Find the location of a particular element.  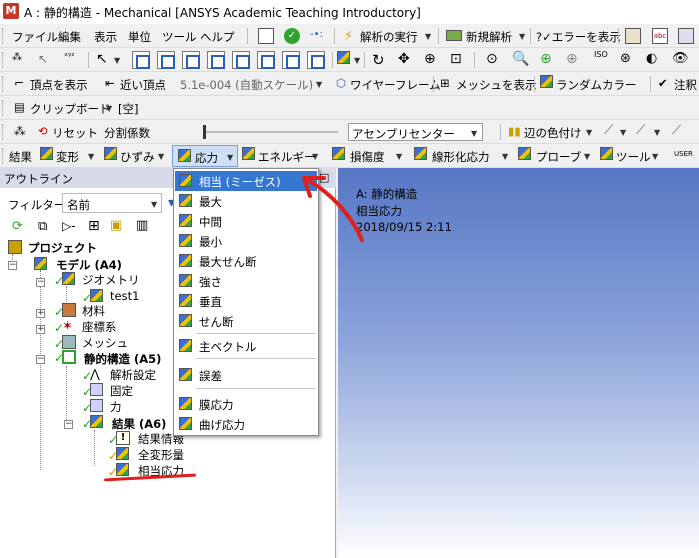

user-defined-result-button: USER is located at coordinates (683, 154).